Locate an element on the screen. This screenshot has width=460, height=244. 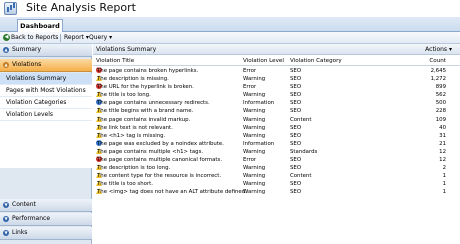
back-arrow-icon: ◀ is located at coordinates (6, 37).